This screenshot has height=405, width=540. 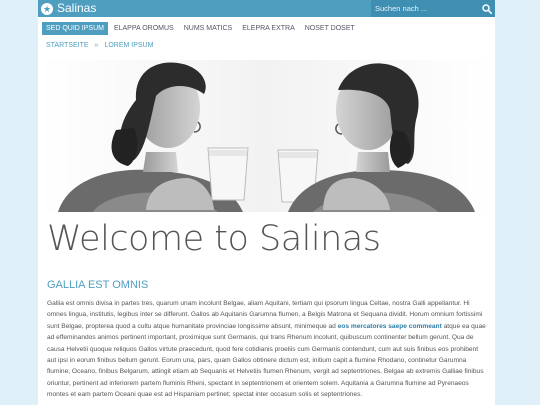 What do you see at coordinates (390, 326) in the screenshot?
I see `paragraph-link: eos mercatores saepe commeant` at bounding box center [390, 326].